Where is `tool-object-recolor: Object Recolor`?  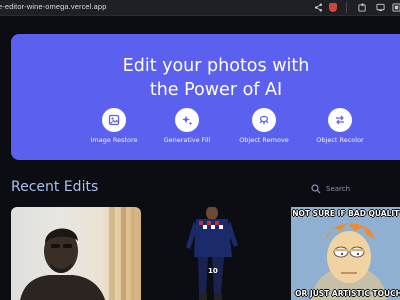 tool-object-recolor: Object Recolor is located at coordinates (340, 126).